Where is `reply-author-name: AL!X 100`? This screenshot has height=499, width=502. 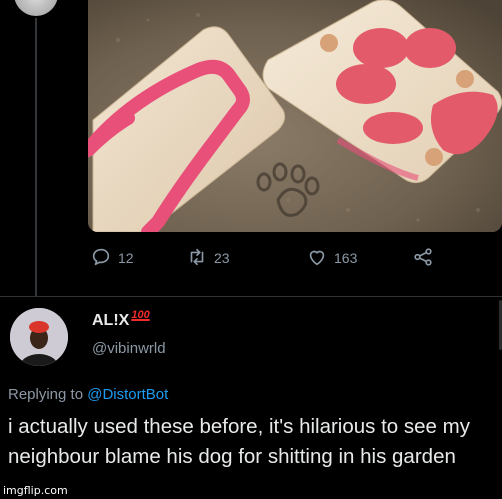 reply-author-name: AL!X 100 is located at coordinates (121, 319).